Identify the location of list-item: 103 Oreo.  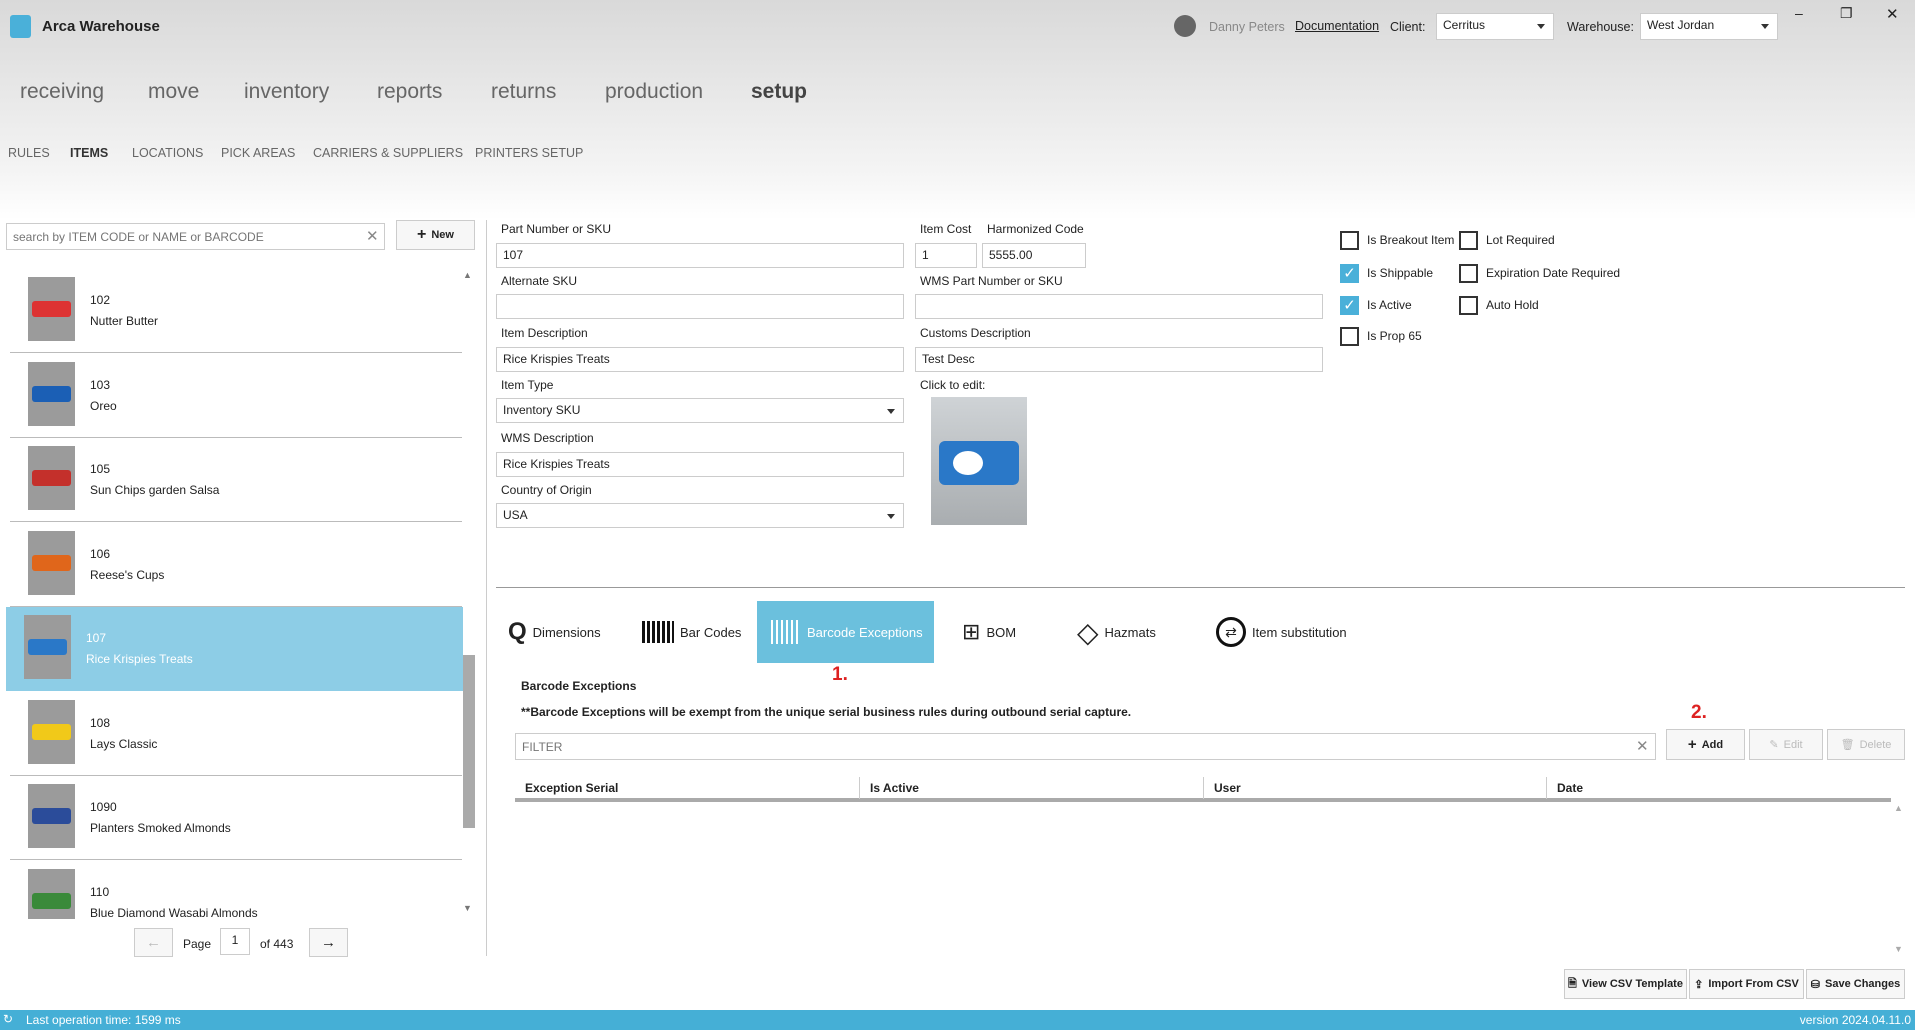
(236, 396).